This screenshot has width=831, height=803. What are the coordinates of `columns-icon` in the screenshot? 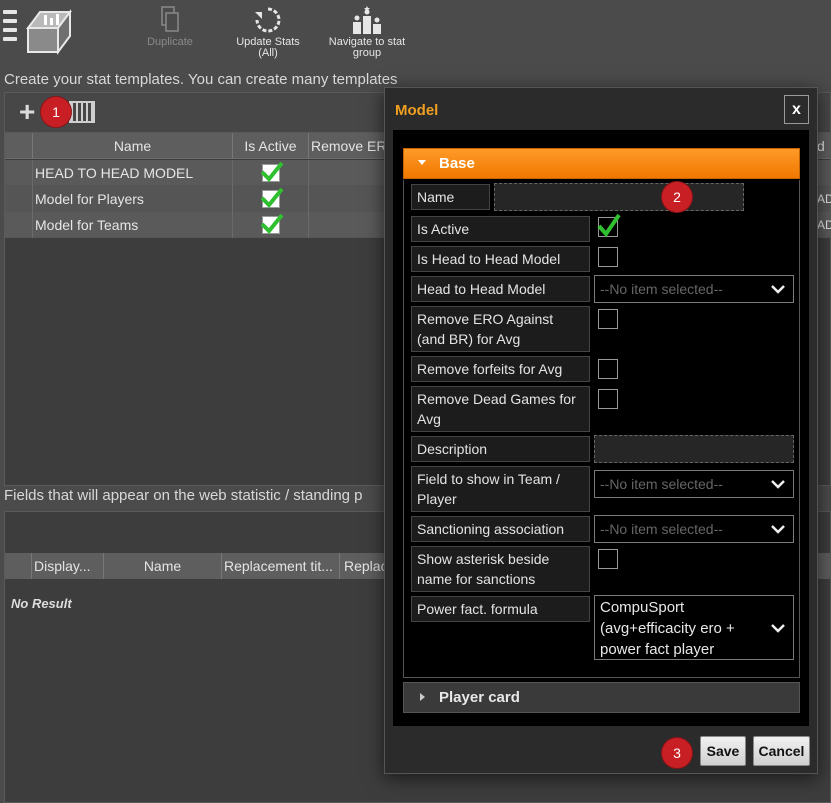 It's located at (82, 112).